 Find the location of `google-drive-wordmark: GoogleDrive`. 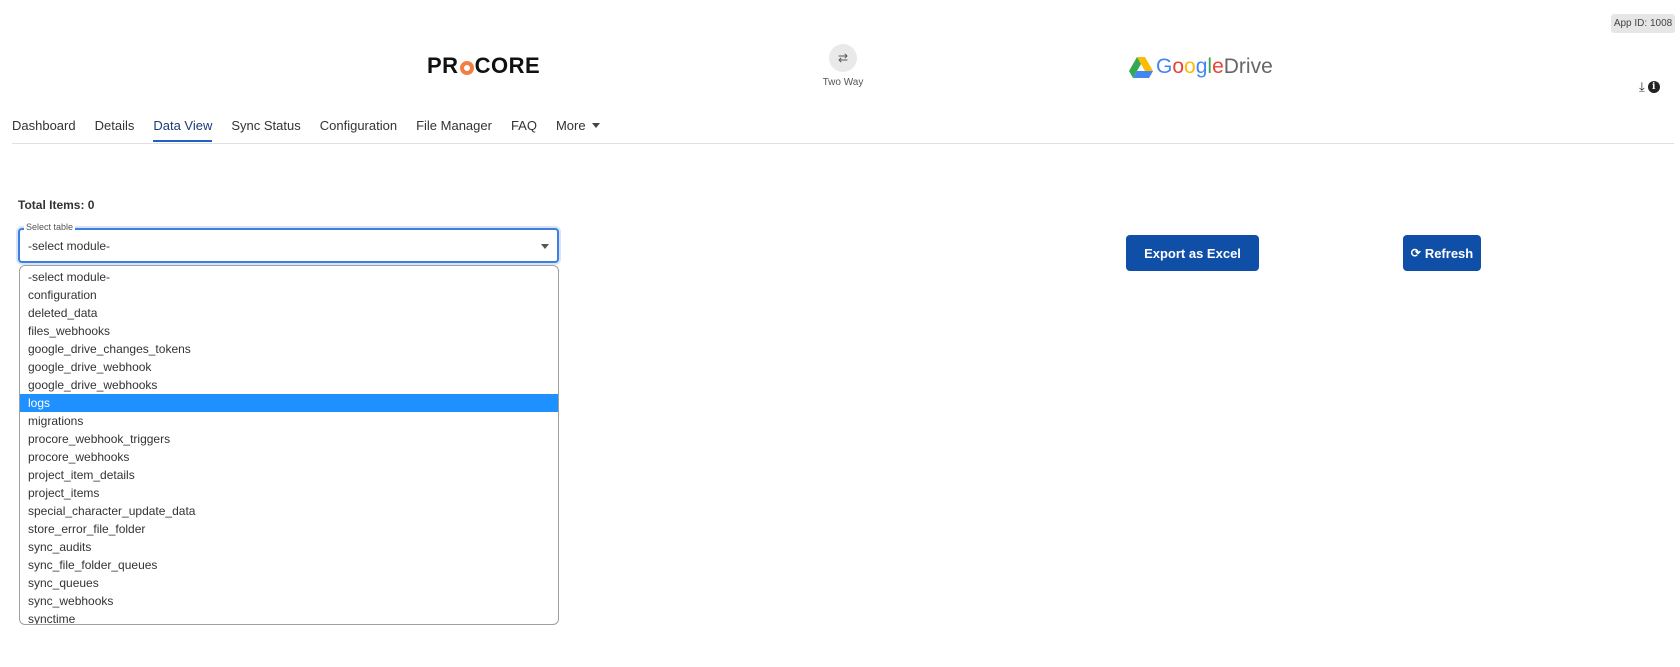

google-drive-wordmark: GoogleDrive is located at coordinates (1214, 66).